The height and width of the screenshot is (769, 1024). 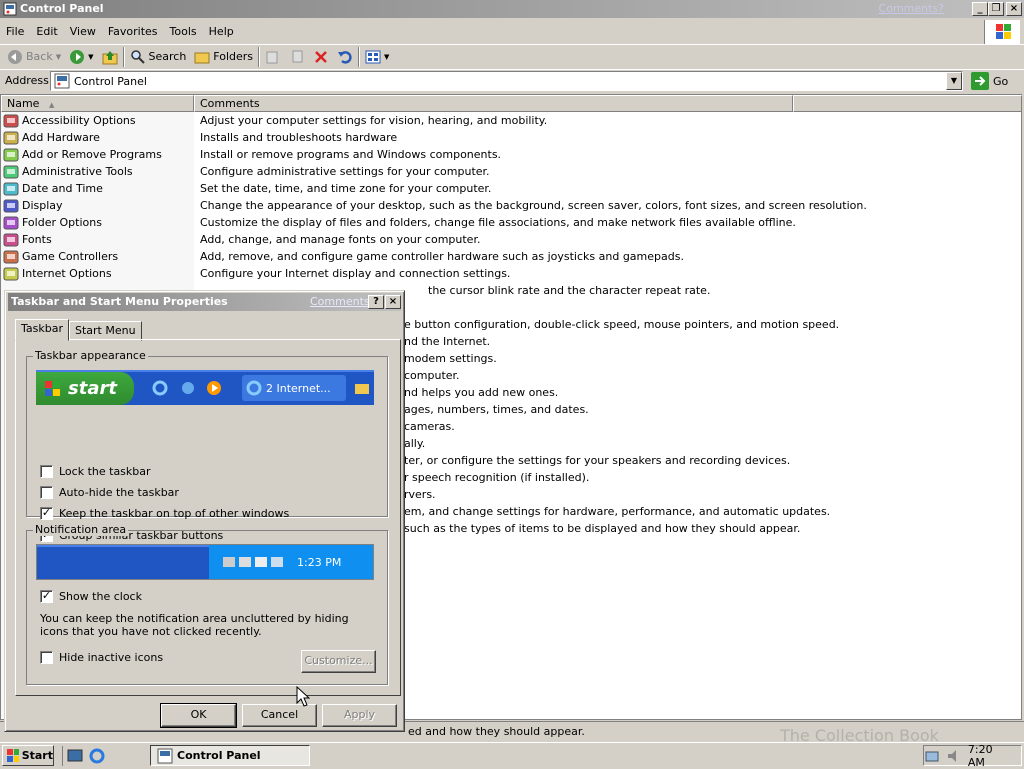 I want to click on move-to-button, so click(x=273, y=57).